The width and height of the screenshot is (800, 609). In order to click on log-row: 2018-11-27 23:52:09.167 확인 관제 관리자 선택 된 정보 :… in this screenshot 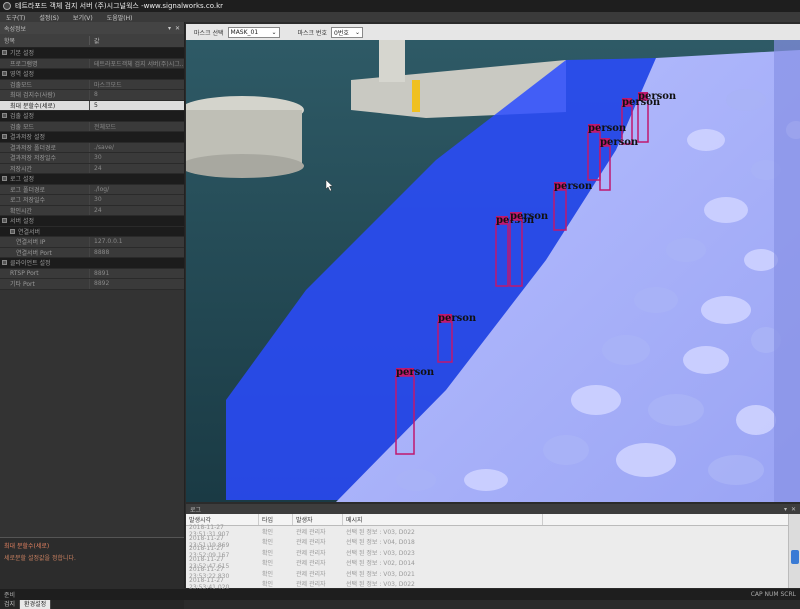, I will do `click(493, 552)`.